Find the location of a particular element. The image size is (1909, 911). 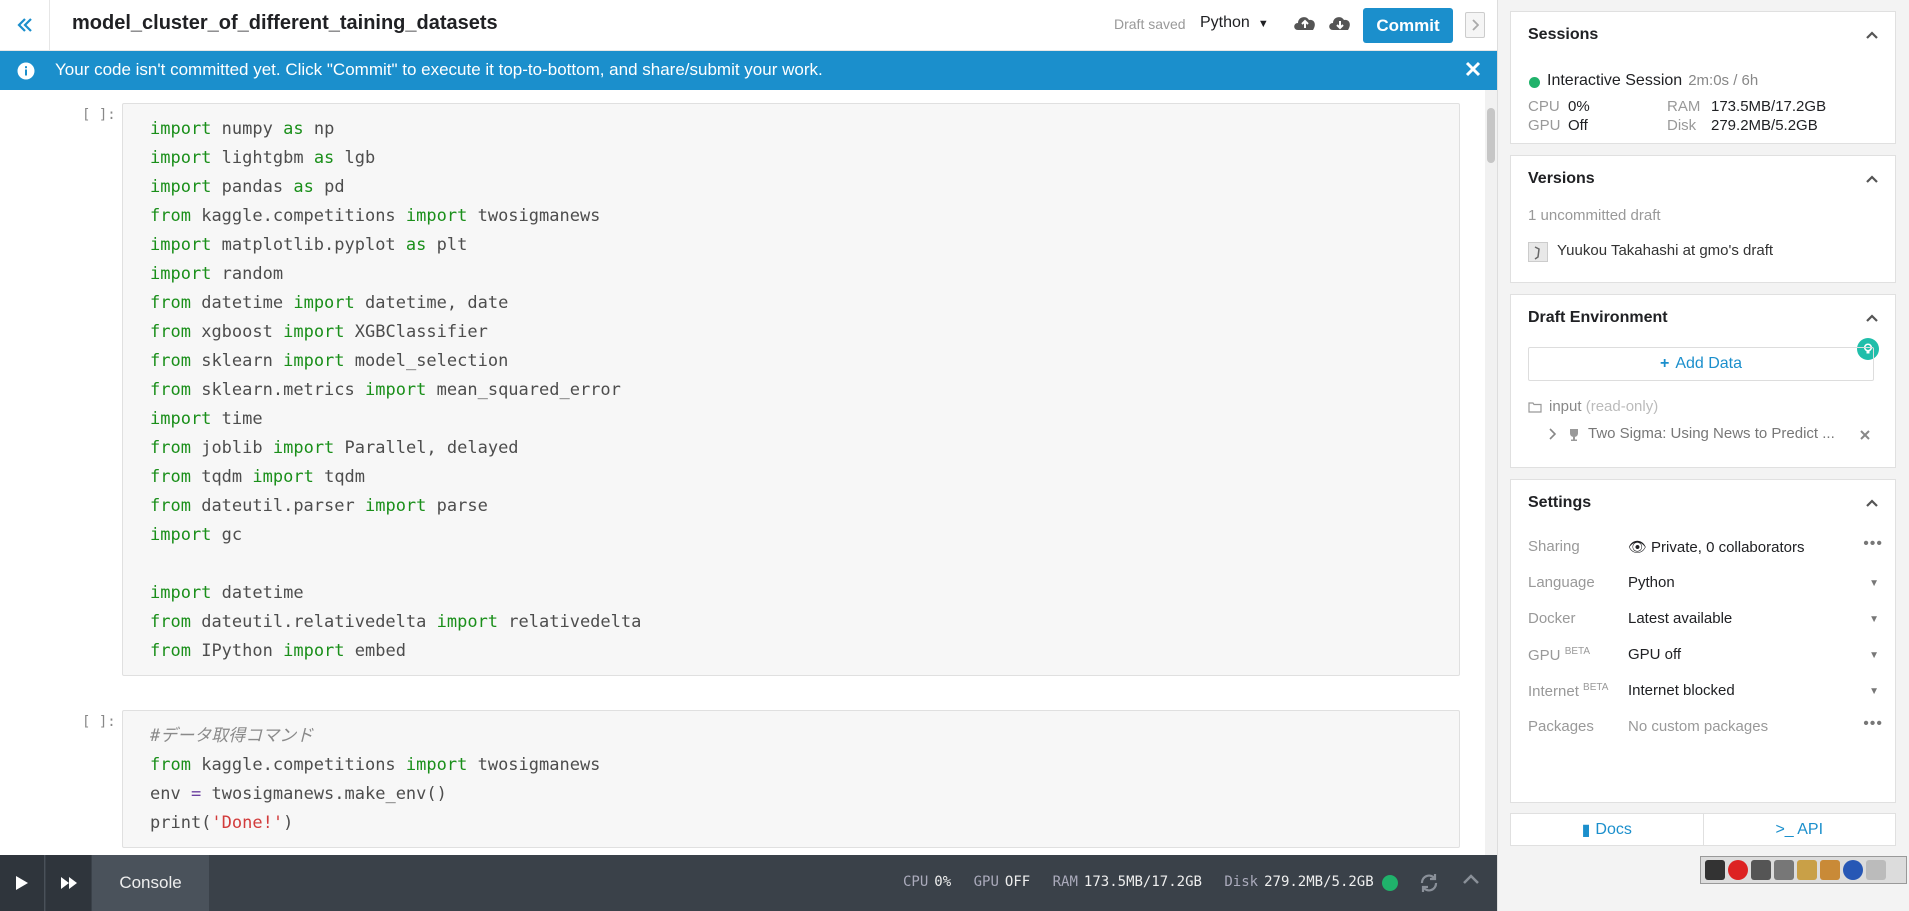

expand-panel-button is located at coordinates (1475, 25).